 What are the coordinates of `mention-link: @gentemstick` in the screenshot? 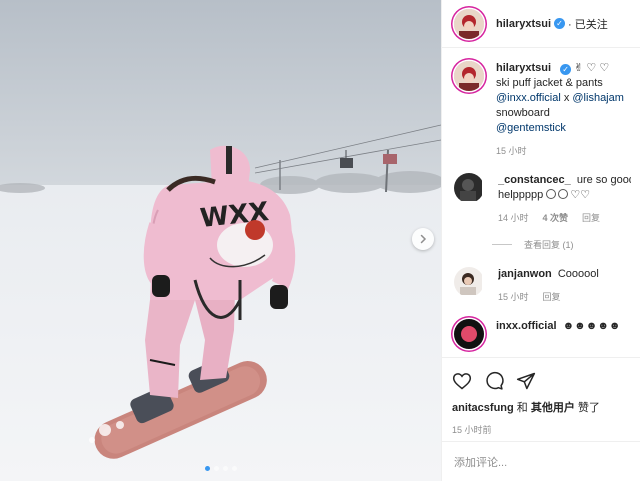 It's located at (563, 128).